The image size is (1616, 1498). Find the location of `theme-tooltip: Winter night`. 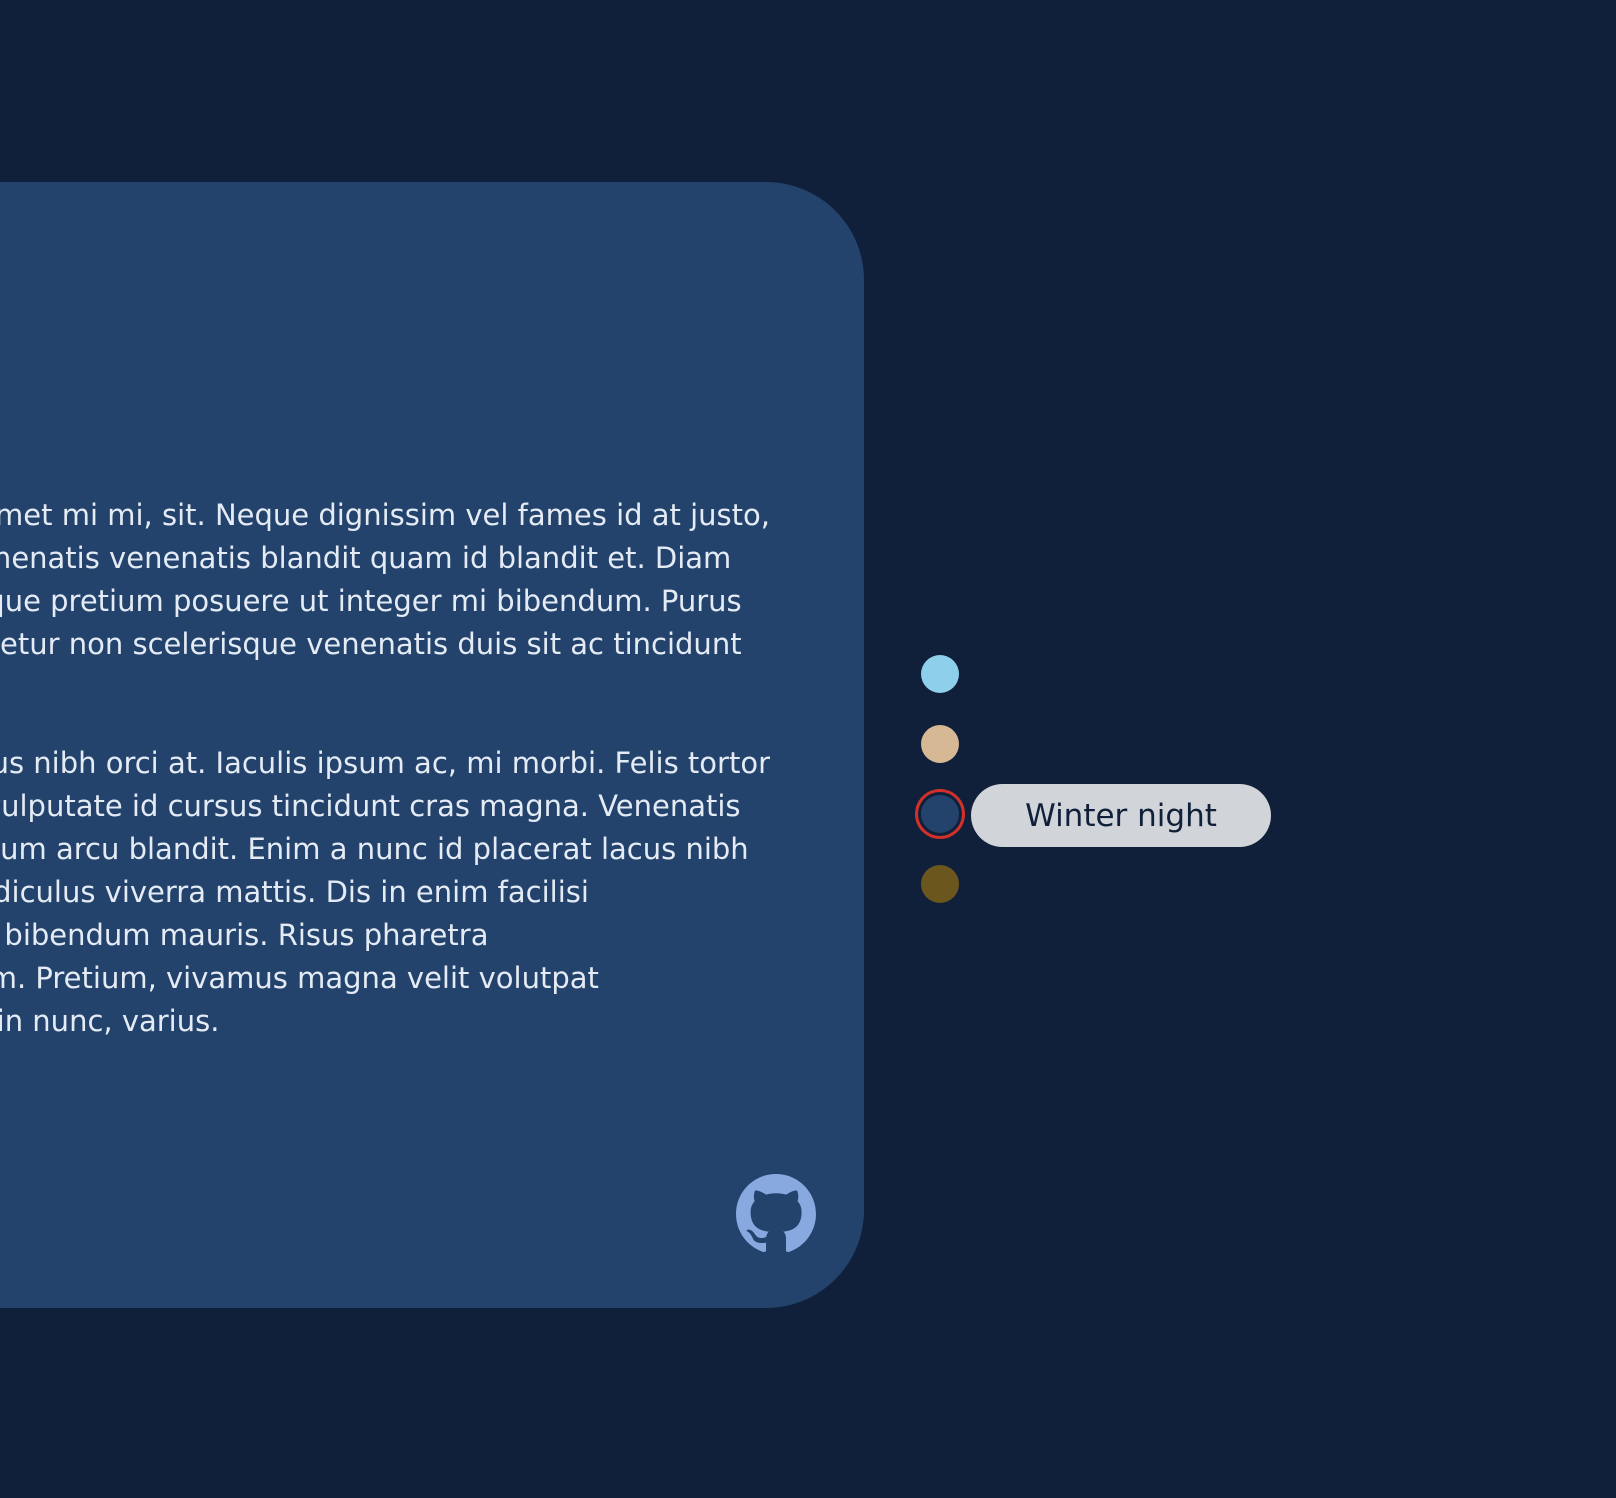

theme-tooltip: Winter night is located at coordinates (1121, 815).